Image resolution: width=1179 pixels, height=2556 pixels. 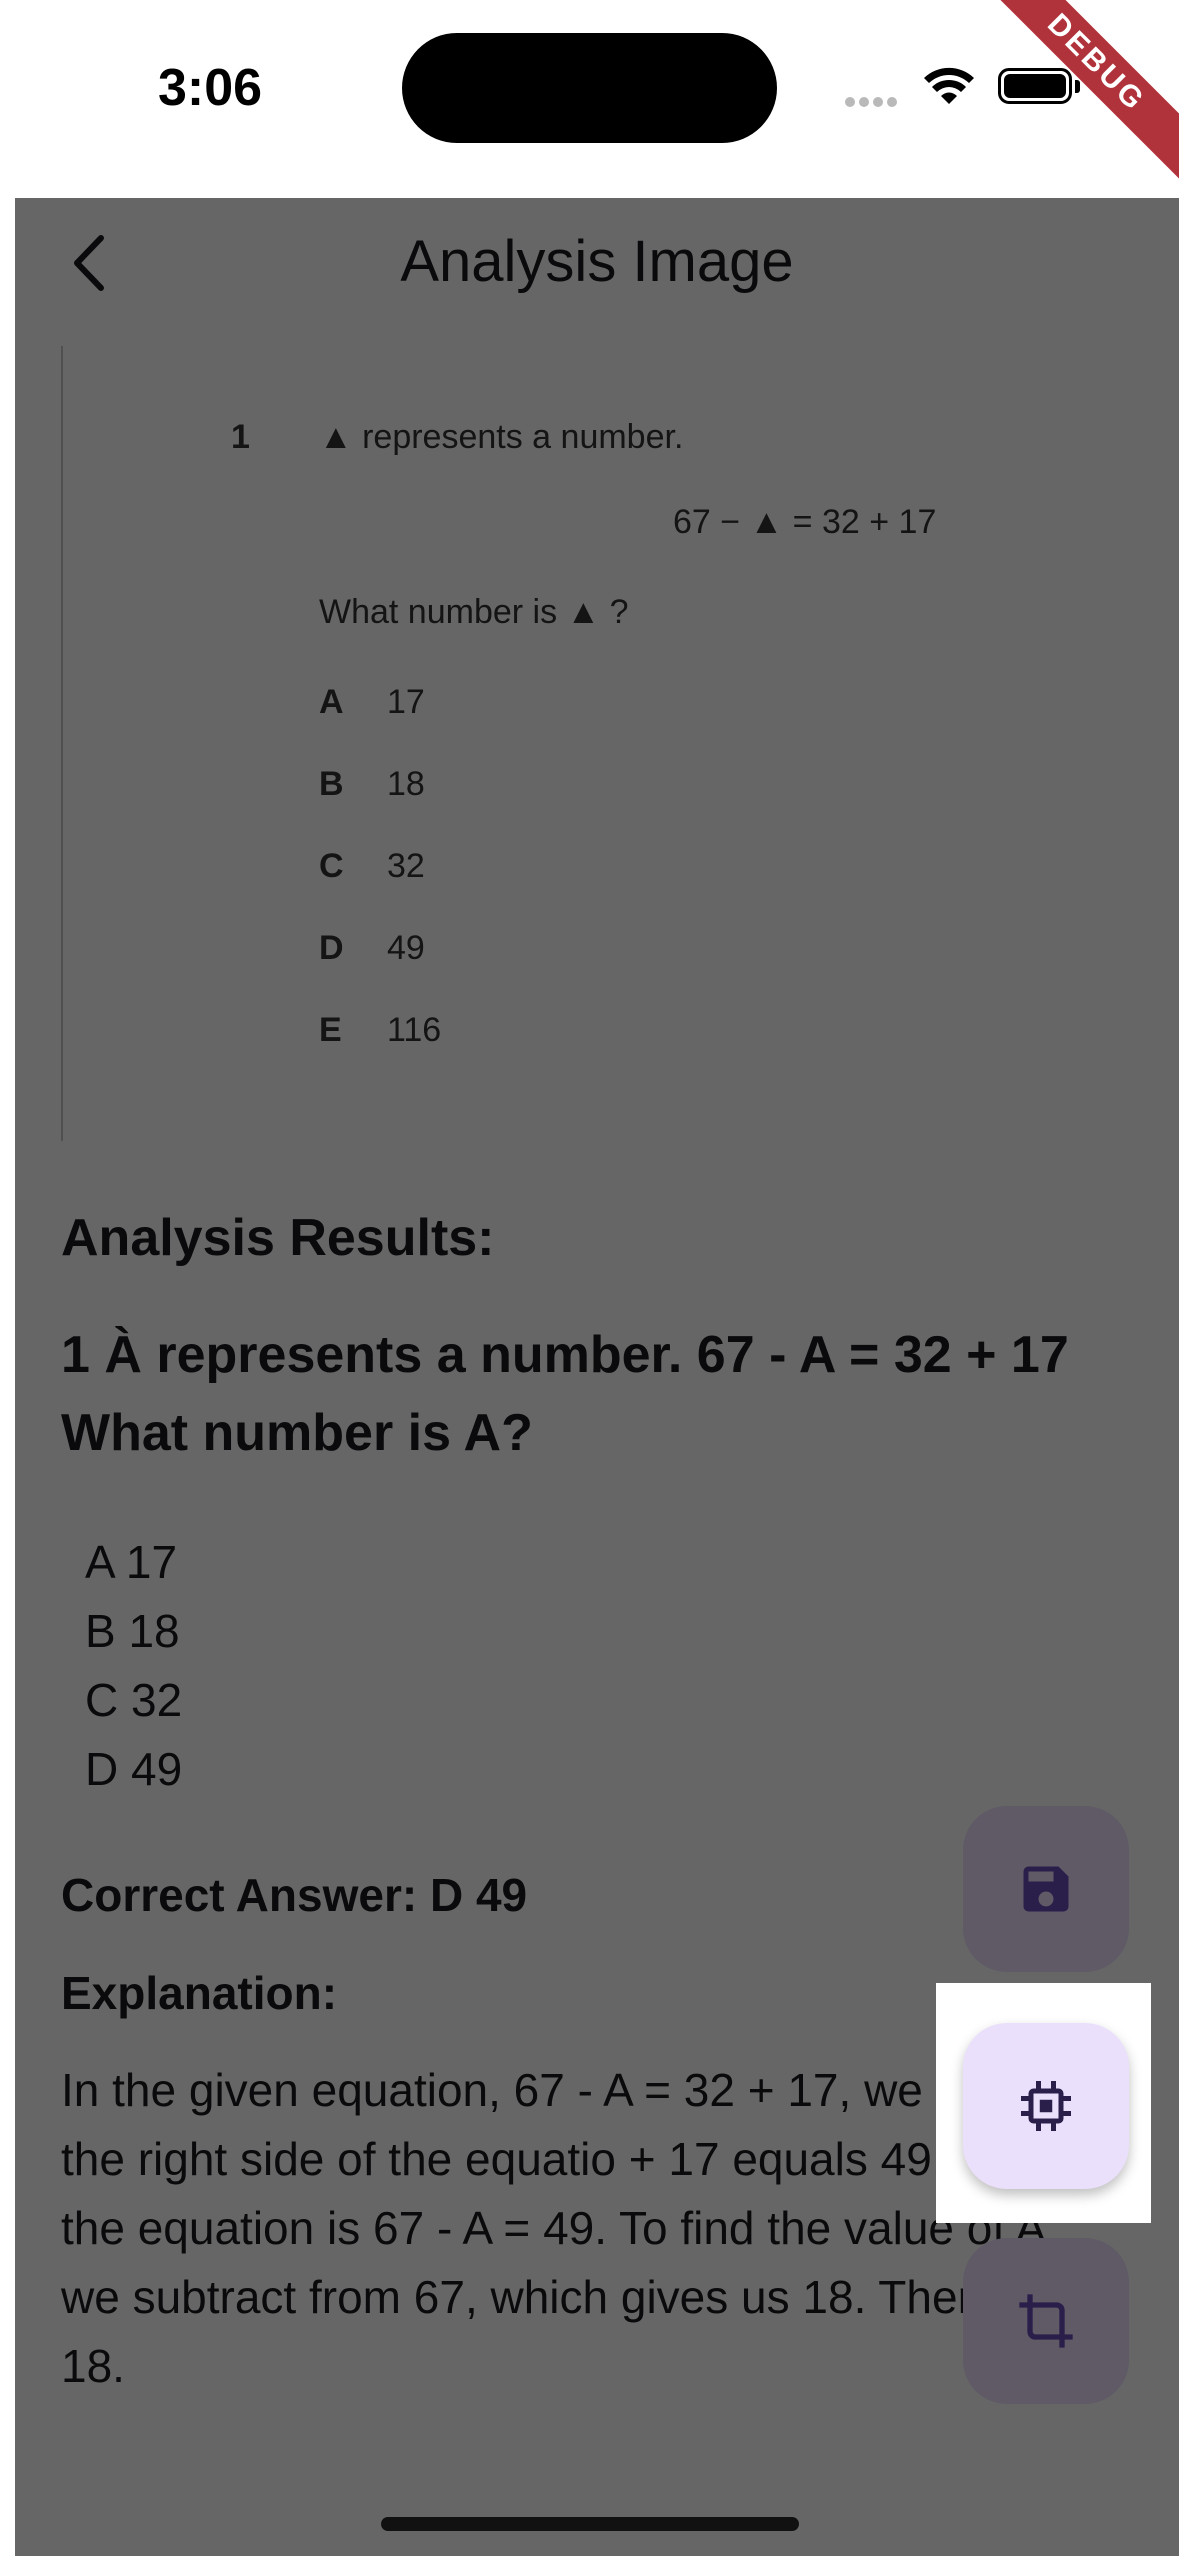 I want to click on question-intro: ▲ represents a number., so click(x=501, y=437).